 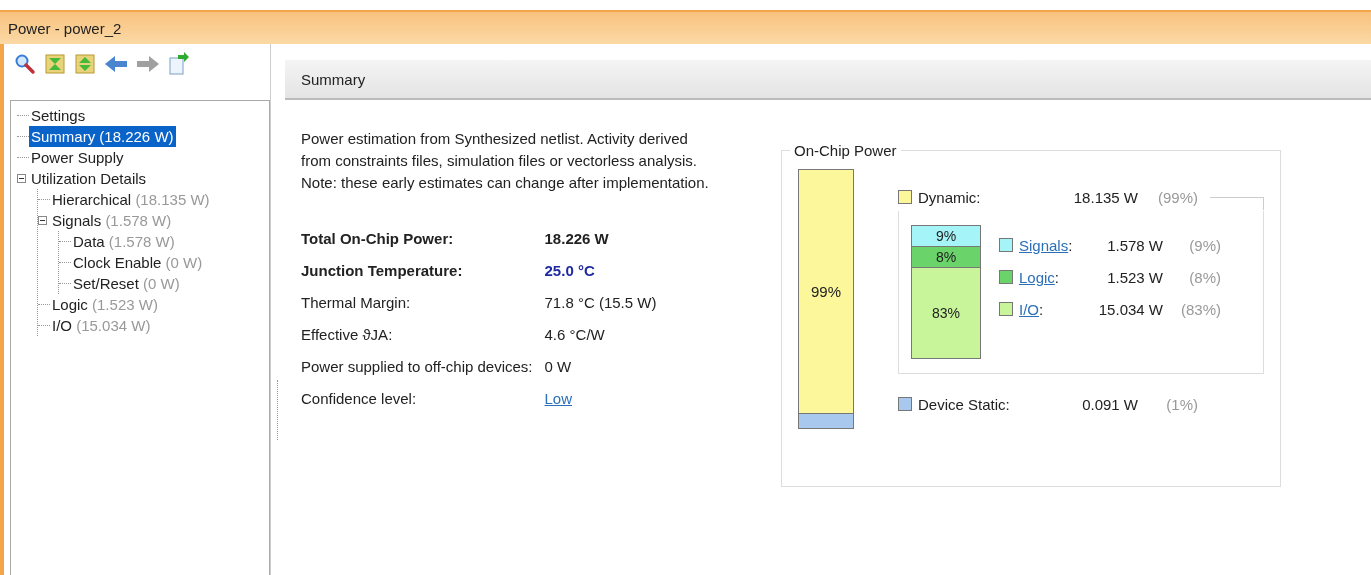 What do you see at coordinates (148, 64) in the screenshot?
I see `forward-arrow-icon` at bounding box center [148, 64].